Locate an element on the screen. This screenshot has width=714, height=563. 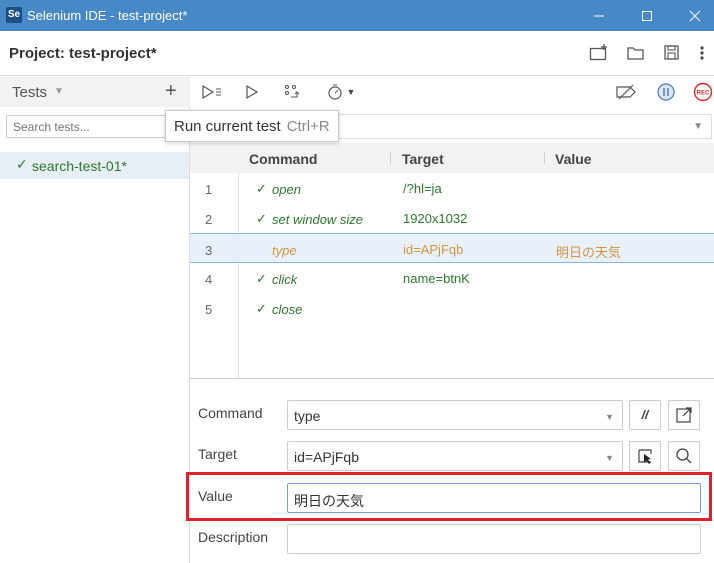
breakpoint-off-icon is located at coordinates (626, 92).